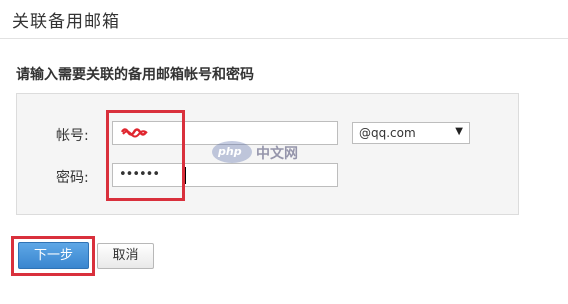 The height and width of the screenshot is (304, 568). Describe the element at coordinates (72, 178) in the screenshot. I see `password-label: 密码:` at that location.